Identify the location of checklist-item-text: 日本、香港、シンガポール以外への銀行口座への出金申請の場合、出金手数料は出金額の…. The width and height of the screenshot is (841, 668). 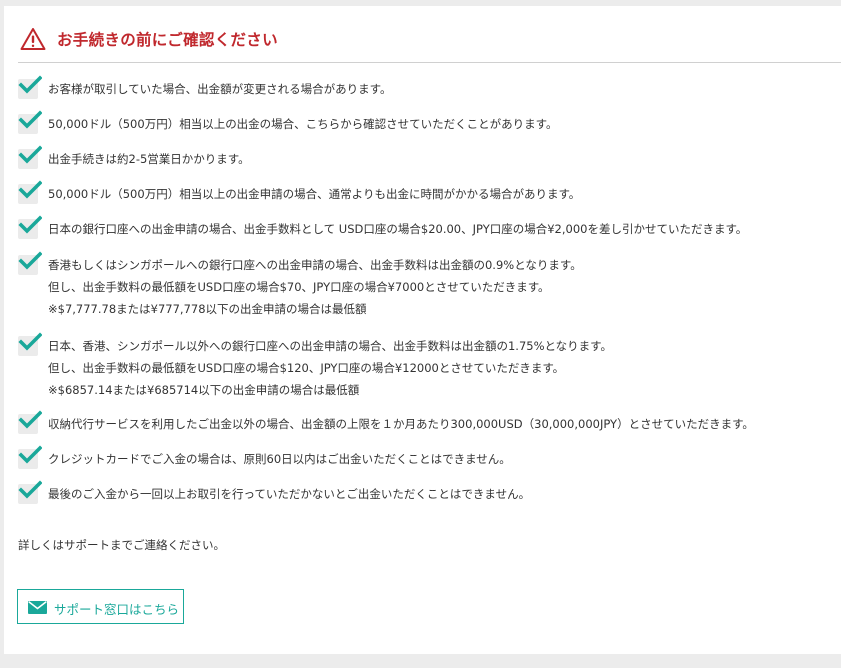
(330, 346).